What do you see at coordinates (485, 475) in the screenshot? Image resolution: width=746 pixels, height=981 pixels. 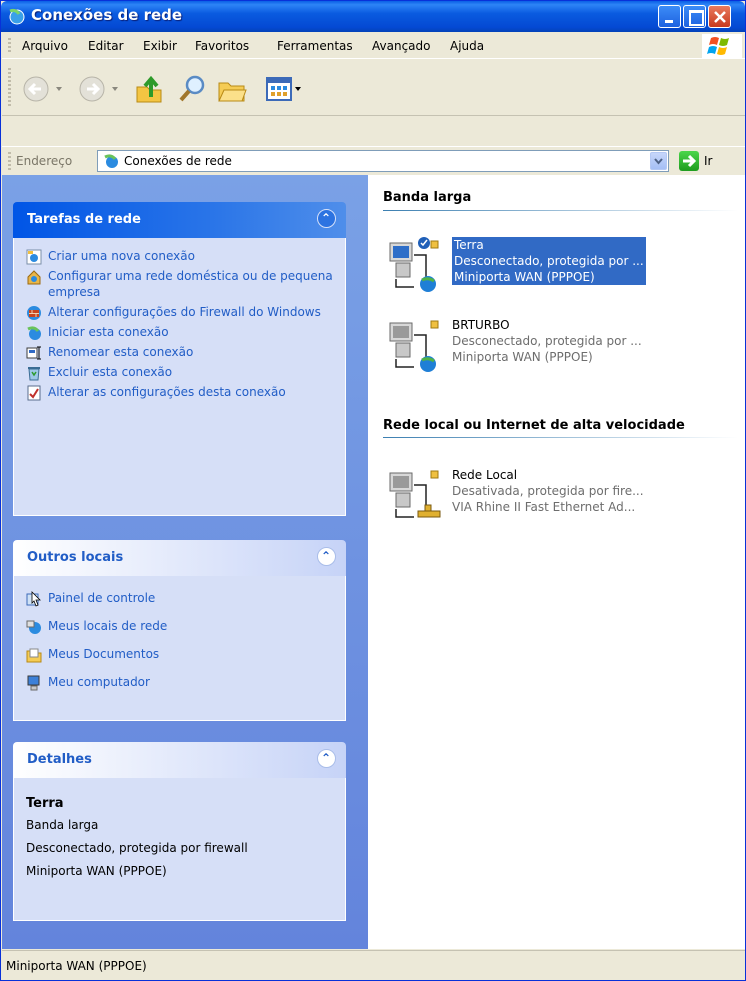 I see `connection-name: Rede Local` at bounding box center [485, 475].